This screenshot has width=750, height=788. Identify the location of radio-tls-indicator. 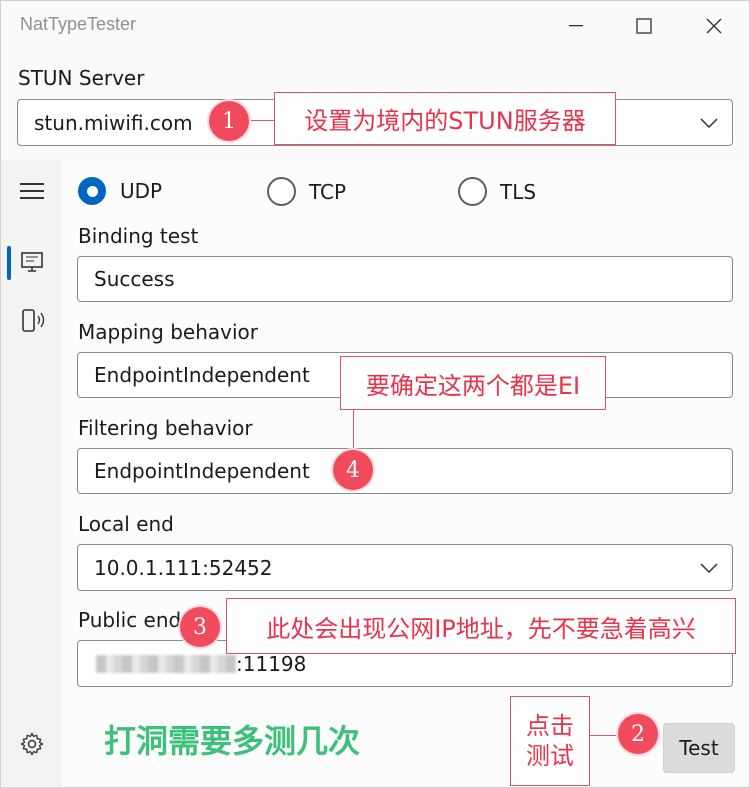
(472, 191).